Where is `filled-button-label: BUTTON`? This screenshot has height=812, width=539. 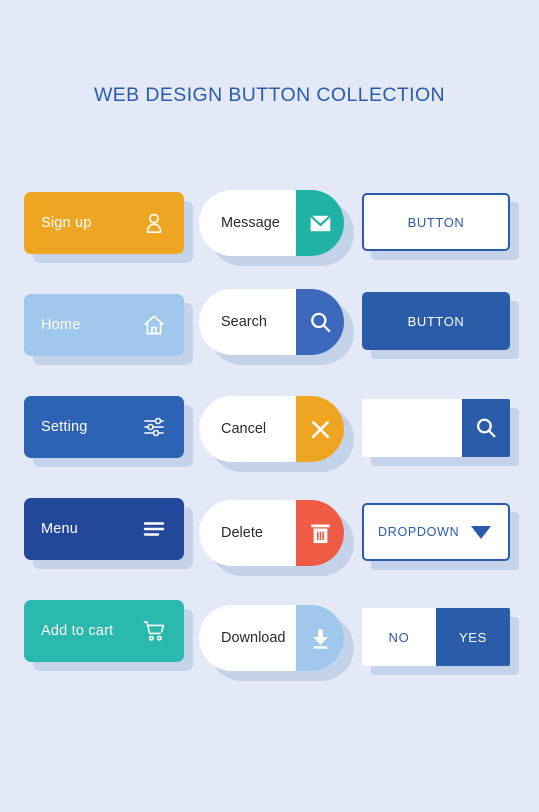 filled-button-label: BUTTON is located at coordinates (436, 321).